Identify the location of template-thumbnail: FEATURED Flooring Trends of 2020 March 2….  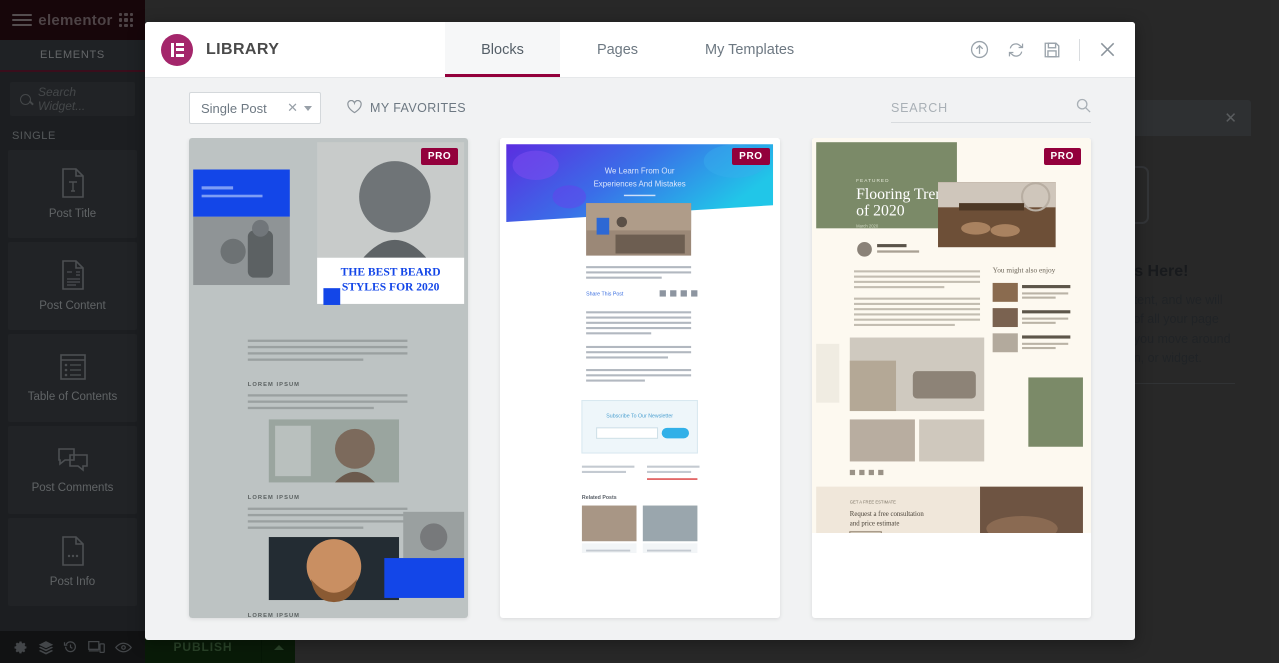
(951, 335).